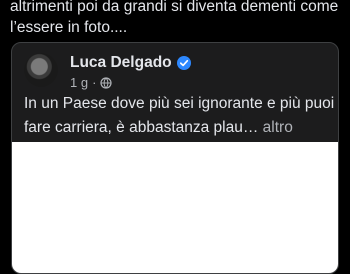  I want to click on author-row: Luca Delgado, so click(130, 63).